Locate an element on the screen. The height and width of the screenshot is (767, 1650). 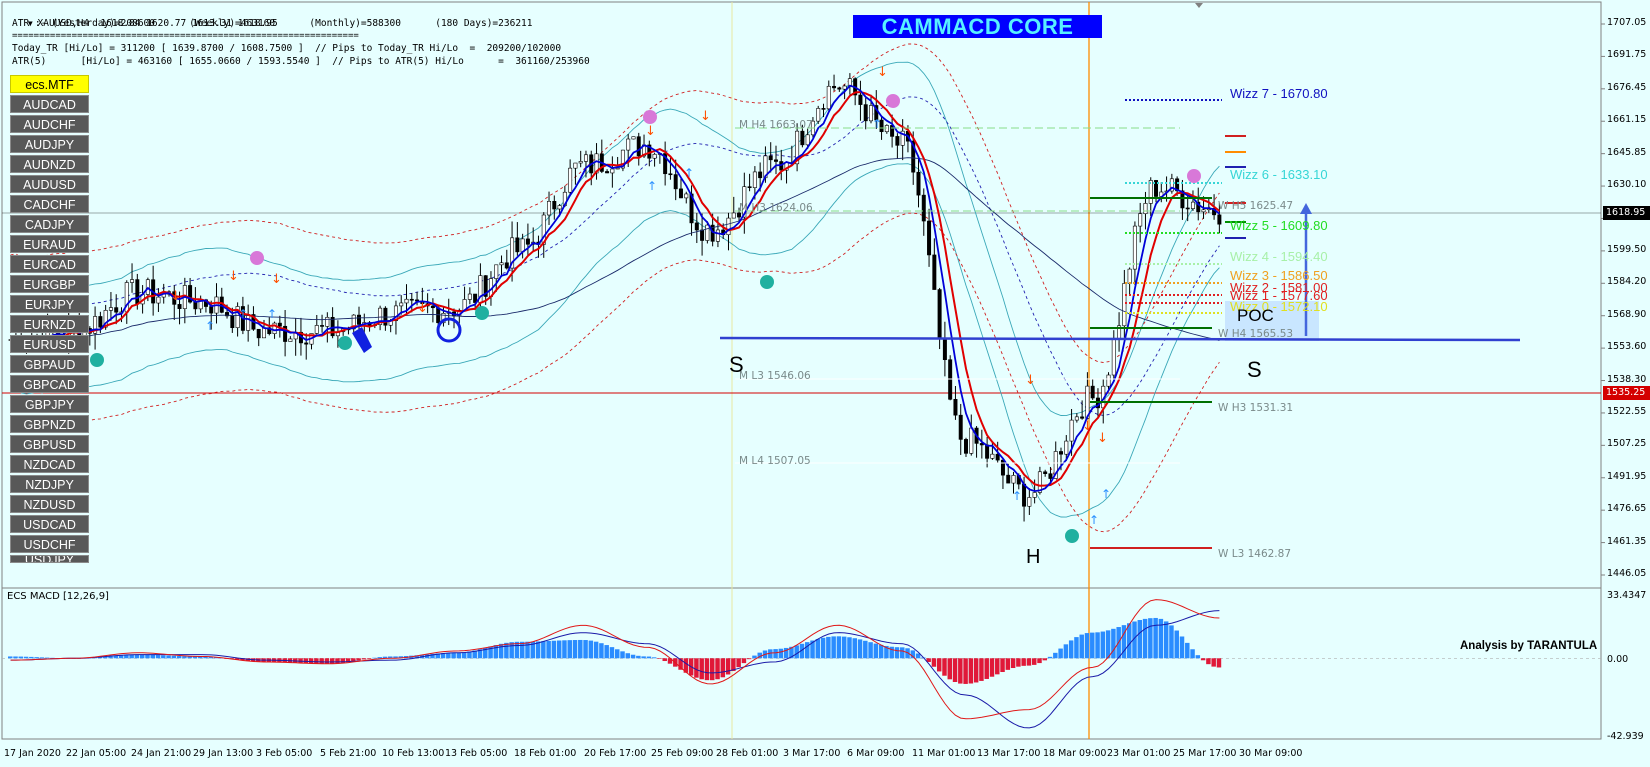
price-tick-label: 1507.25 is located at coordinates (1627, 444).